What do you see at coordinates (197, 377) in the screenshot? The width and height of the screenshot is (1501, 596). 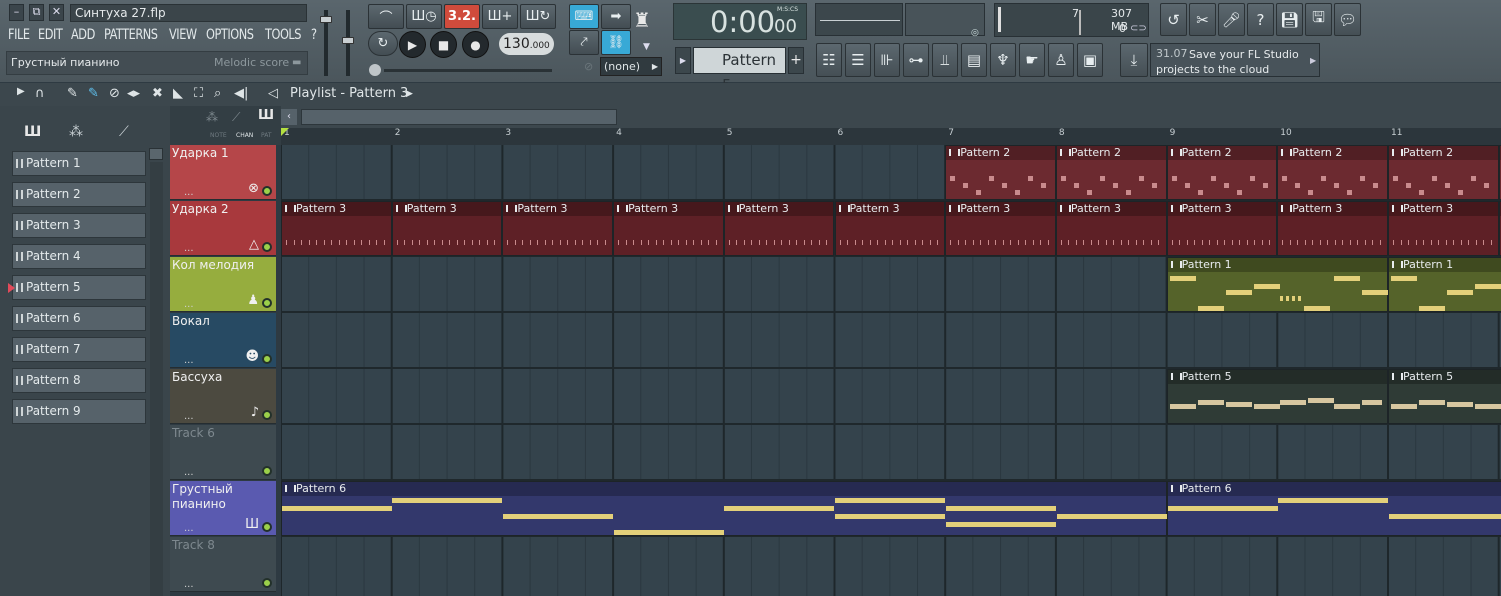 I see `track-name: Бассуха` at bounding box center [197, 377].